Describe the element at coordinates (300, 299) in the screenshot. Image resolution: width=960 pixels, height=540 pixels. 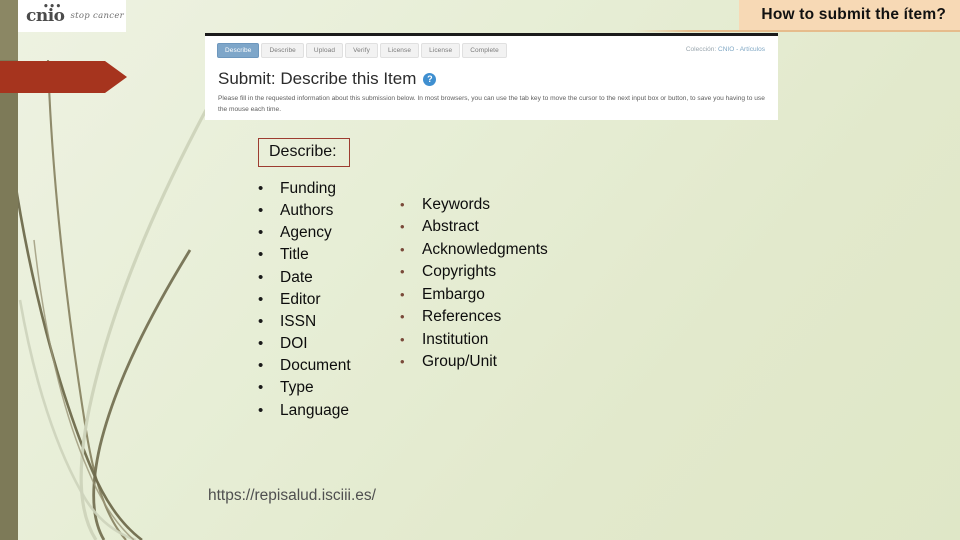
I see `list-item-label: Editor` at that location.